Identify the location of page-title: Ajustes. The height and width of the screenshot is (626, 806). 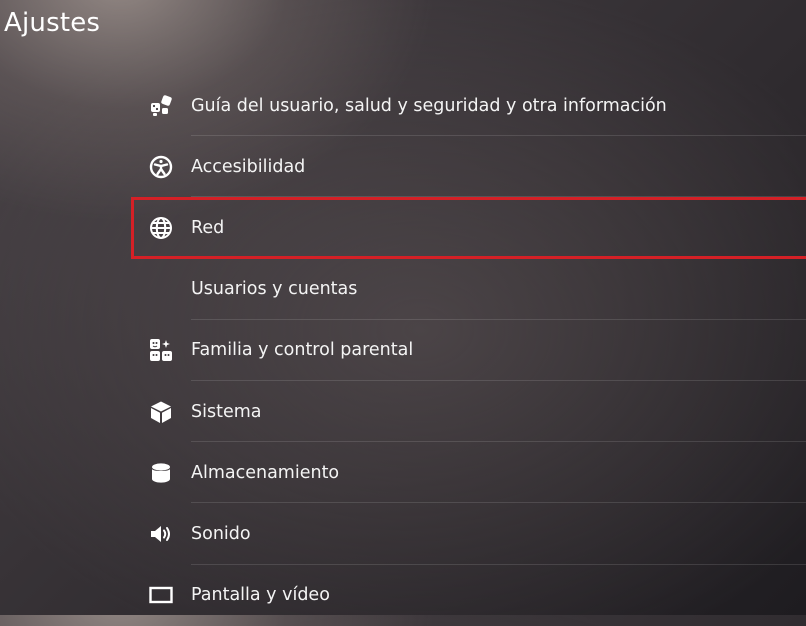
(52, 23).